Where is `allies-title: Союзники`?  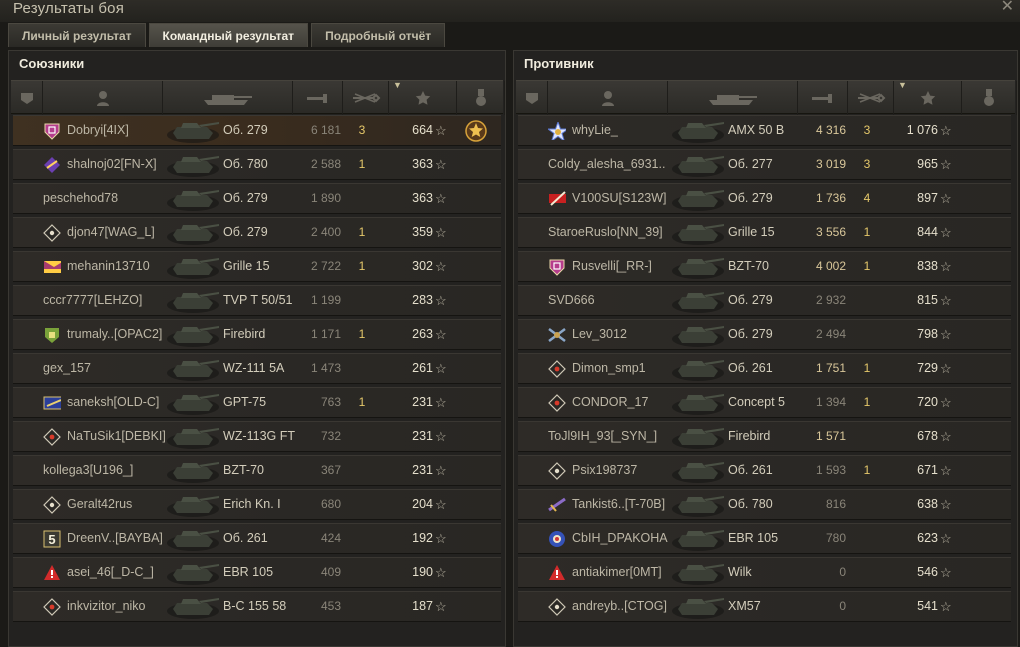 allies-title: Союзники is located at coordinates (52, 63).